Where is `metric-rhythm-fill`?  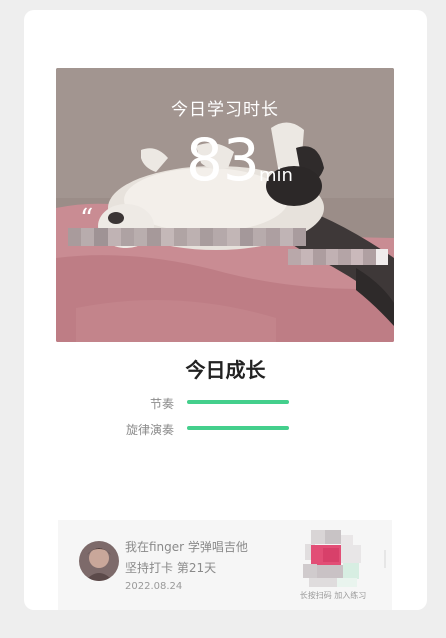
metric-rhythm-fill is located at coordinates (238, 402).